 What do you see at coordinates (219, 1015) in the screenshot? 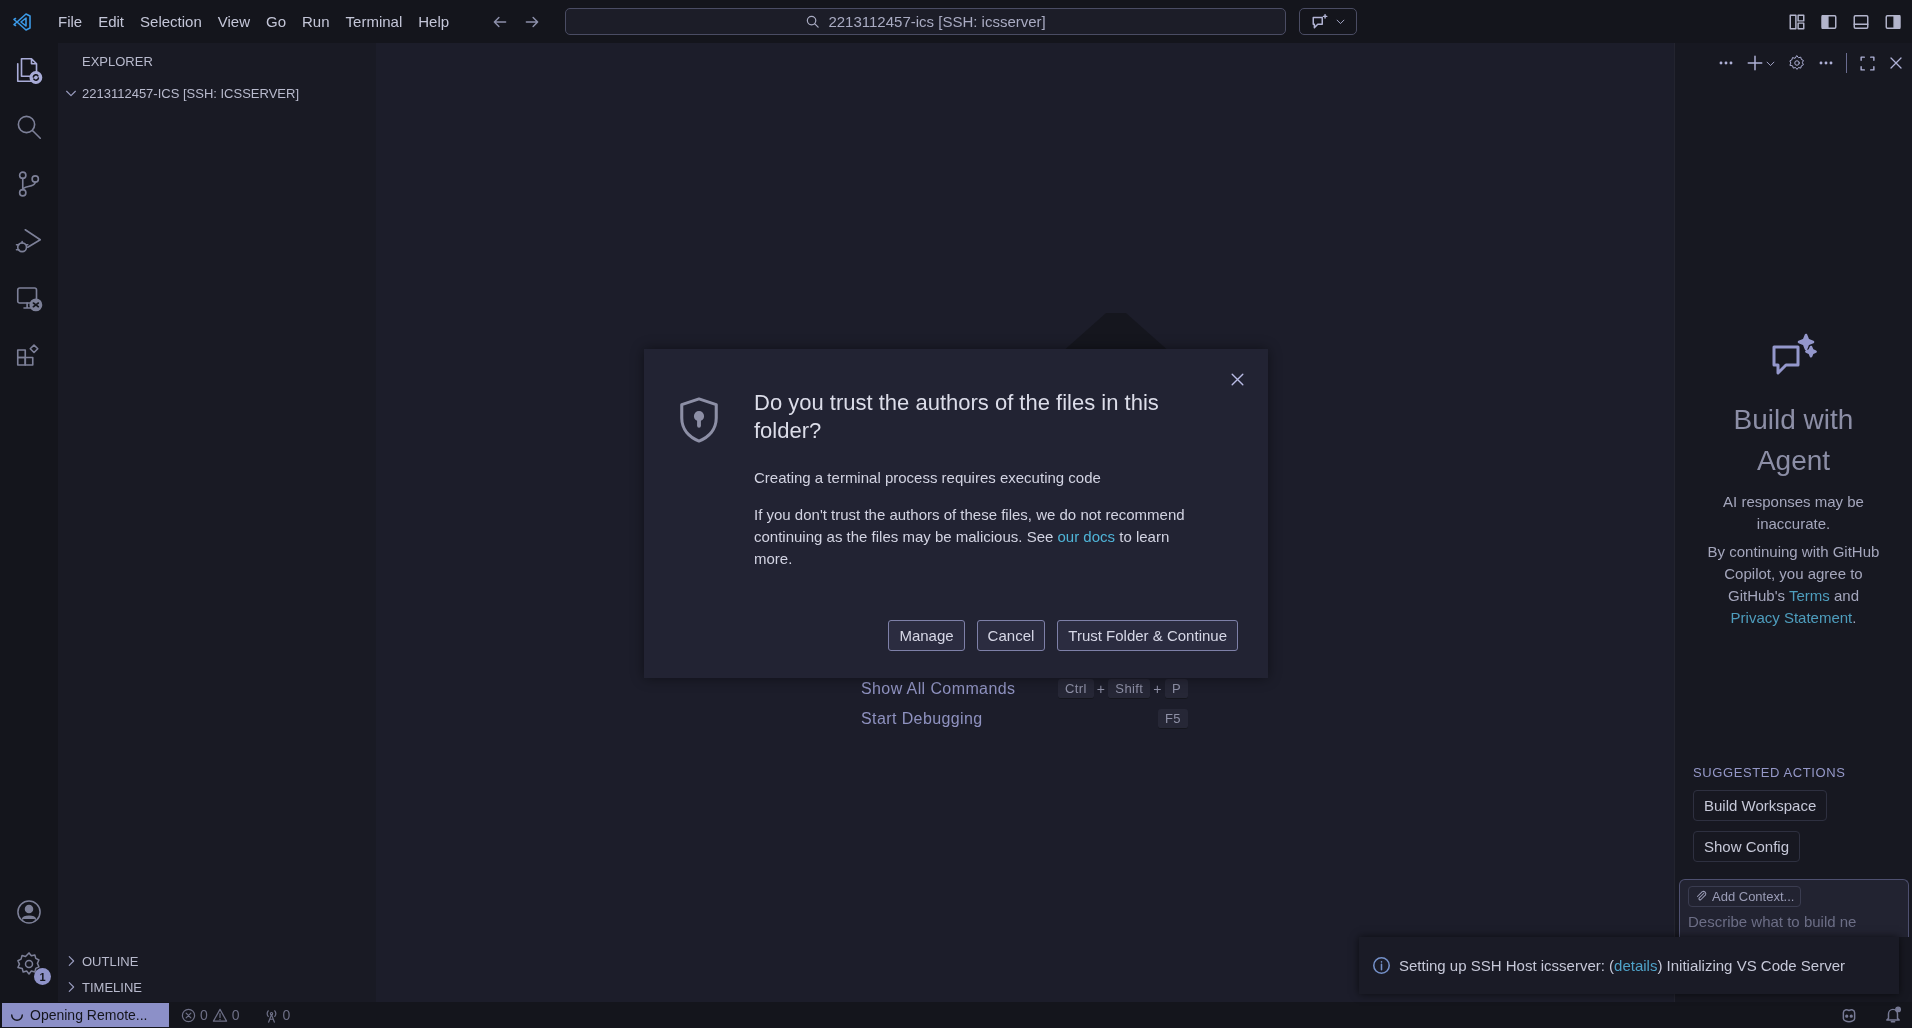
I see `warning-icon` at bounding box center [219, 1015].